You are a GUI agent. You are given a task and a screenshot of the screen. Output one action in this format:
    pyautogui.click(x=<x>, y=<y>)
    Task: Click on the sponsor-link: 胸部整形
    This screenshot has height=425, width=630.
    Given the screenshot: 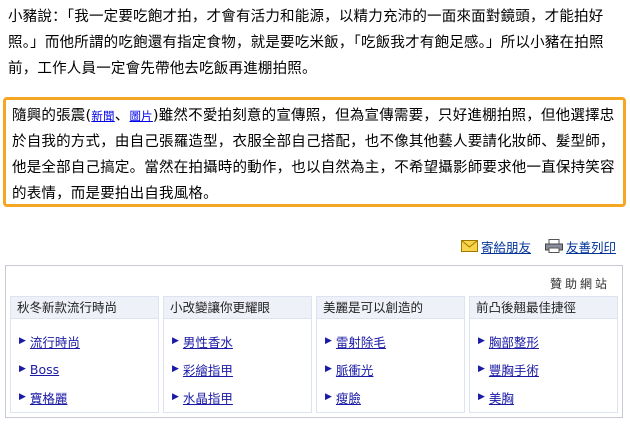 What is the action you would take?
    pyautogui.click(x=514, y=341)
    